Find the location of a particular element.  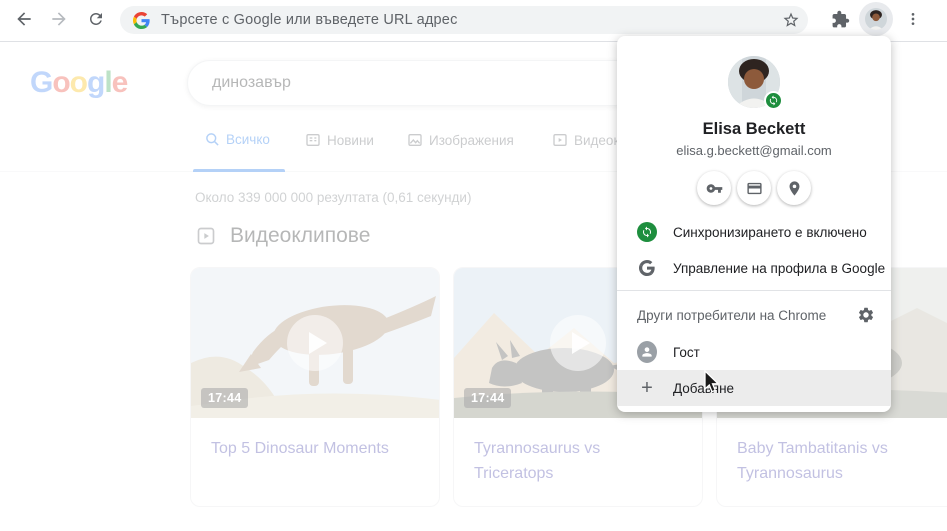

sync-status-item: Синхронизирането е включено is located at coordinates (754, 232).